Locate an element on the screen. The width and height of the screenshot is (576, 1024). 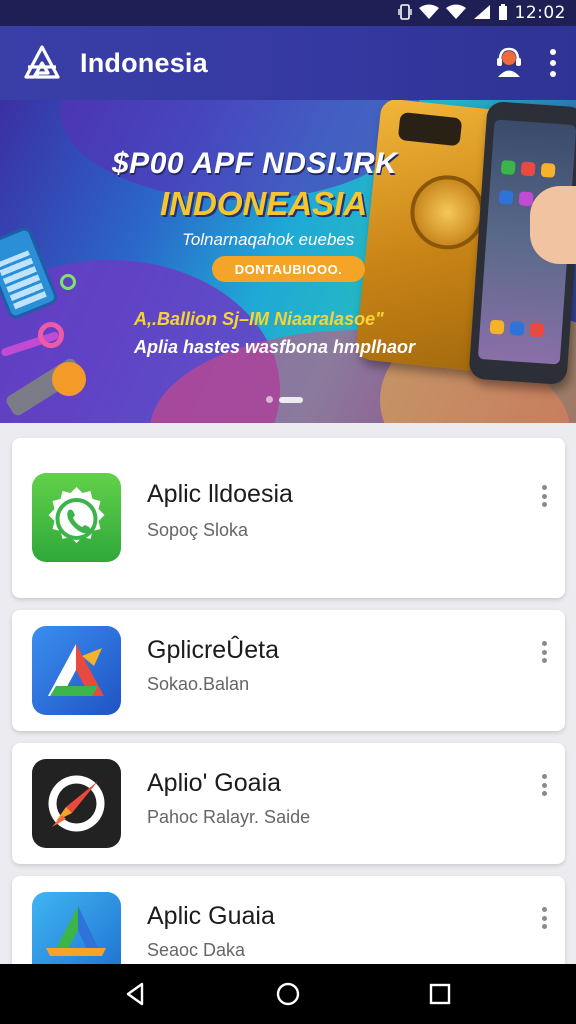
app-subtitle: Seaoc Daka is located at coordinates (196, 950).